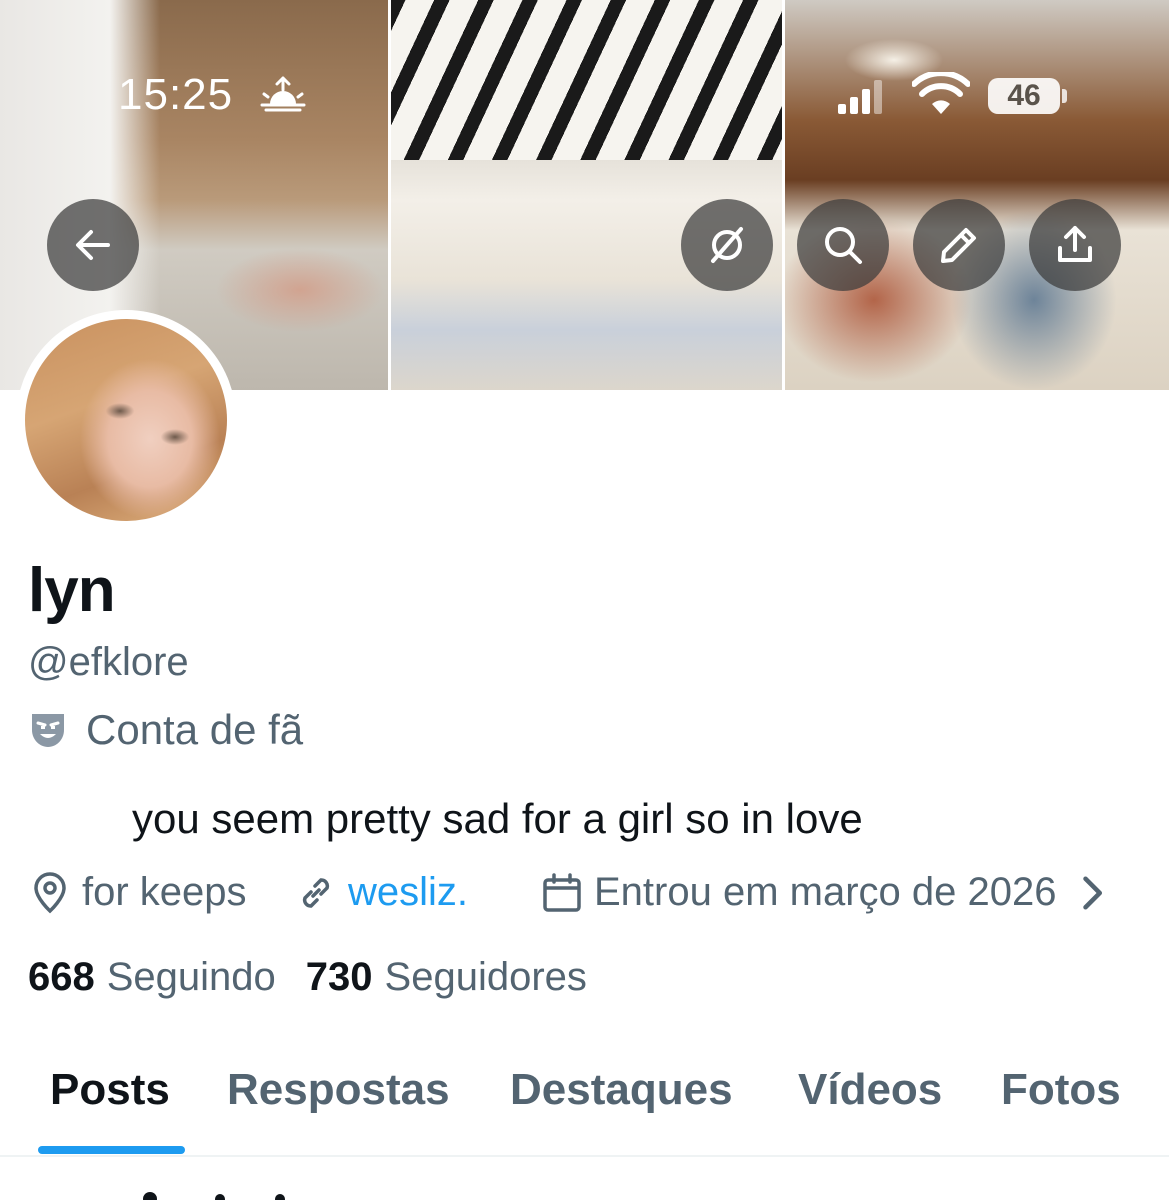 This screenshot has width=1169, height=1200. What do you see at coordinates (72, 590) in the screenshot?
I see `display-name: lyn` at bounding box center [72, 590].